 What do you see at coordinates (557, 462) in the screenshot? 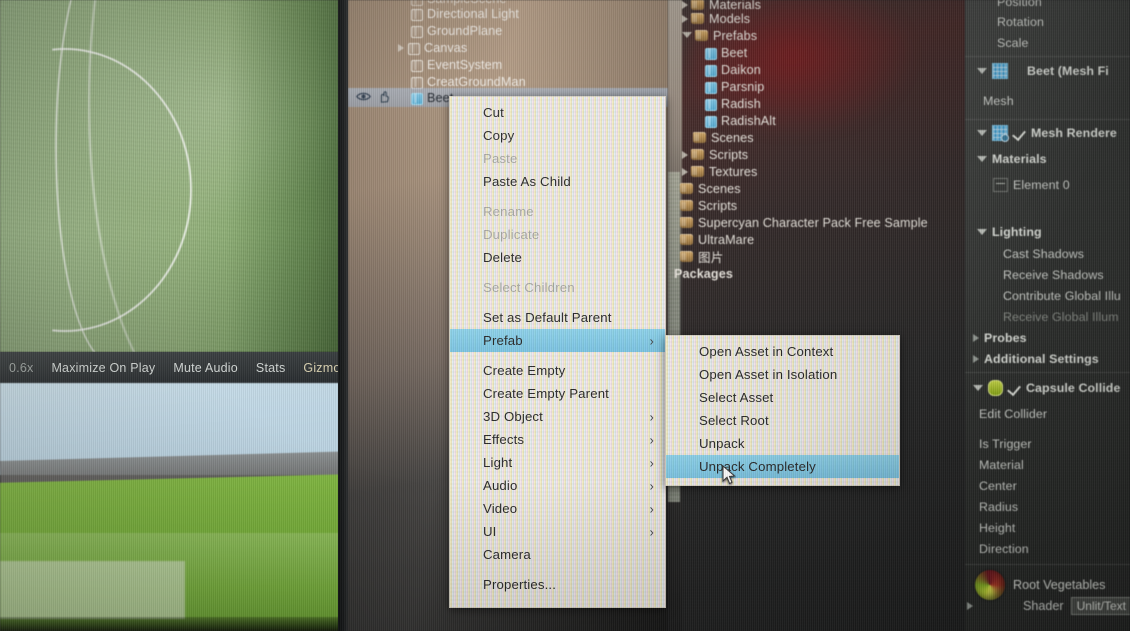
I see `menu-item-light: Light ›` at bounding box center [557, 462].